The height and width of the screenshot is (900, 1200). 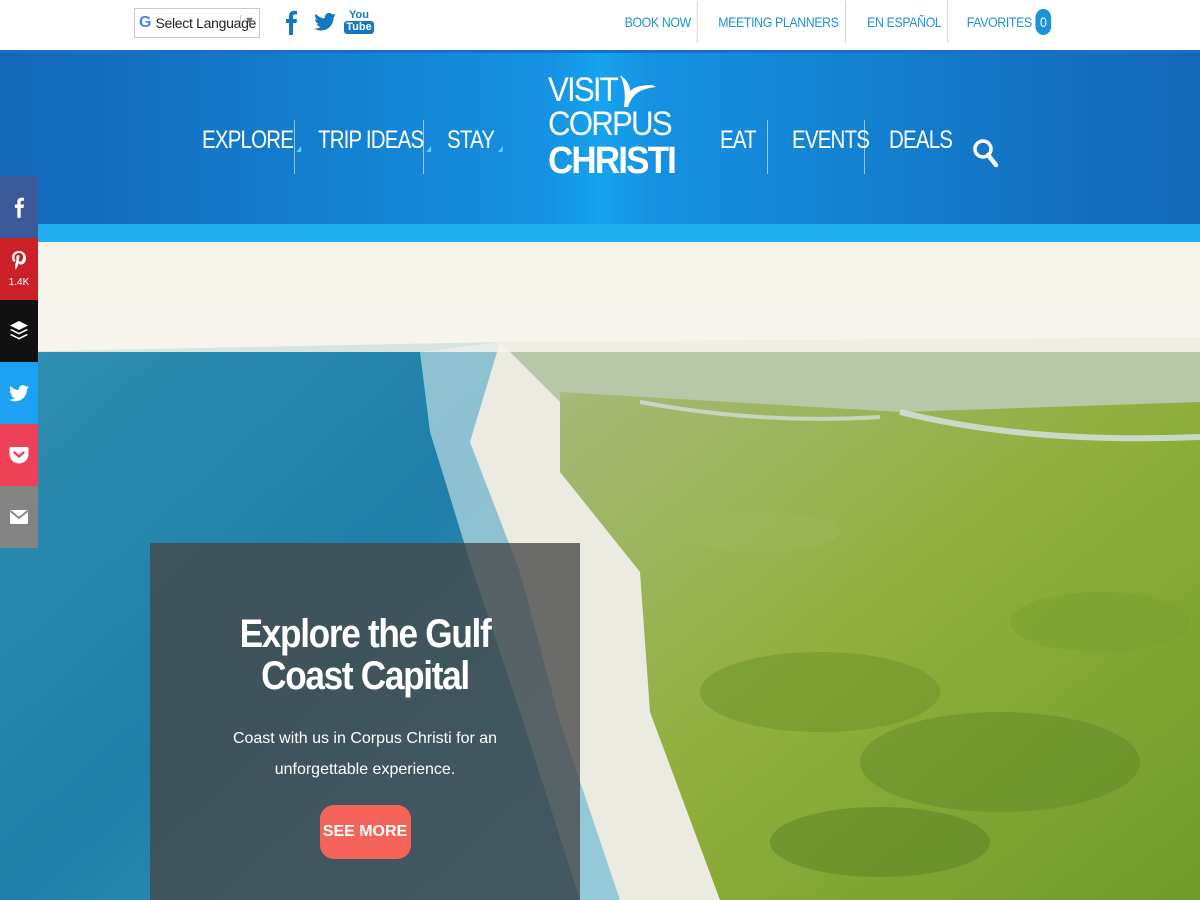 I want to click on social-links: You Tube, so click(x=327, y=22).